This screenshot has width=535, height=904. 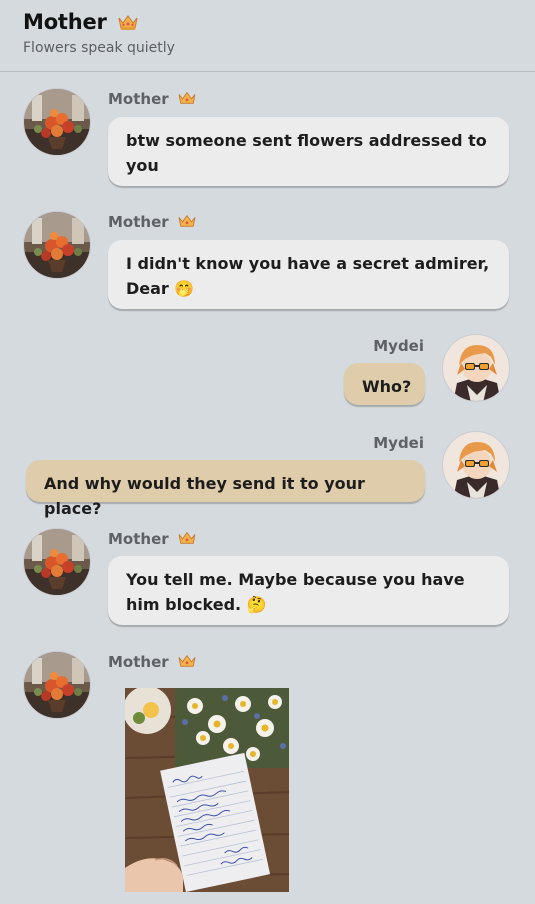 I want to click on chat-subtitle: Flowers speak quietly, so click(x=99, y=48).